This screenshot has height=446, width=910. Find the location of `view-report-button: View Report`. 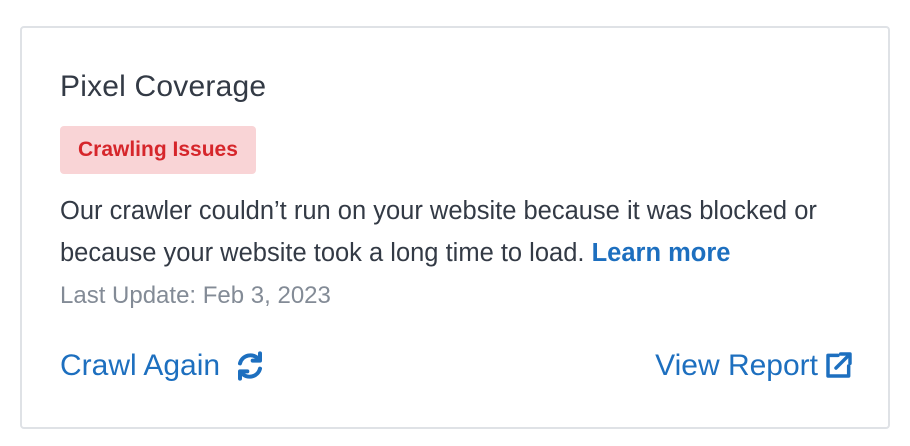

view-report-button: View Report is located at coordinates (754, 366).